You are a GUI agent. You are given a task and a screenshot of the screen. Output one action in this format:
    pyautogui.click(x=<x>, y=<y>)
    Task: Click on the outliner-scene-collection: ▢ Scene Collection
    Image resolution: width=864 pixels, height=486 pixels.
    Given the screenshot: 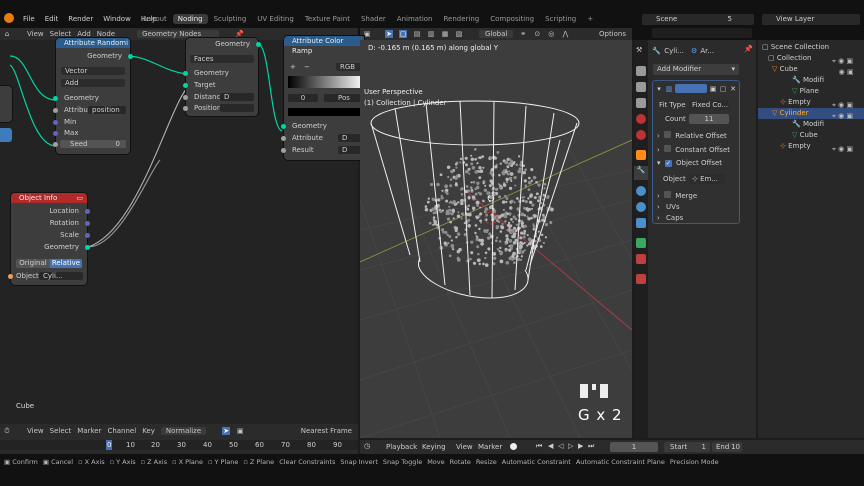 What is the action you would take?
    pyautogui.click(x=795, y=47)
    